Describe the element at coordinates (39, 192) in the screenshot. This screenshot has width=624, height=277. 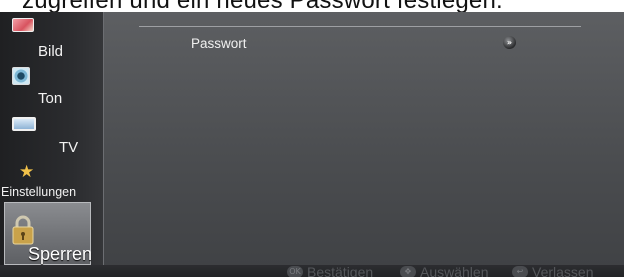
I see `sidebar-item-label: Einstellungen` at that location.